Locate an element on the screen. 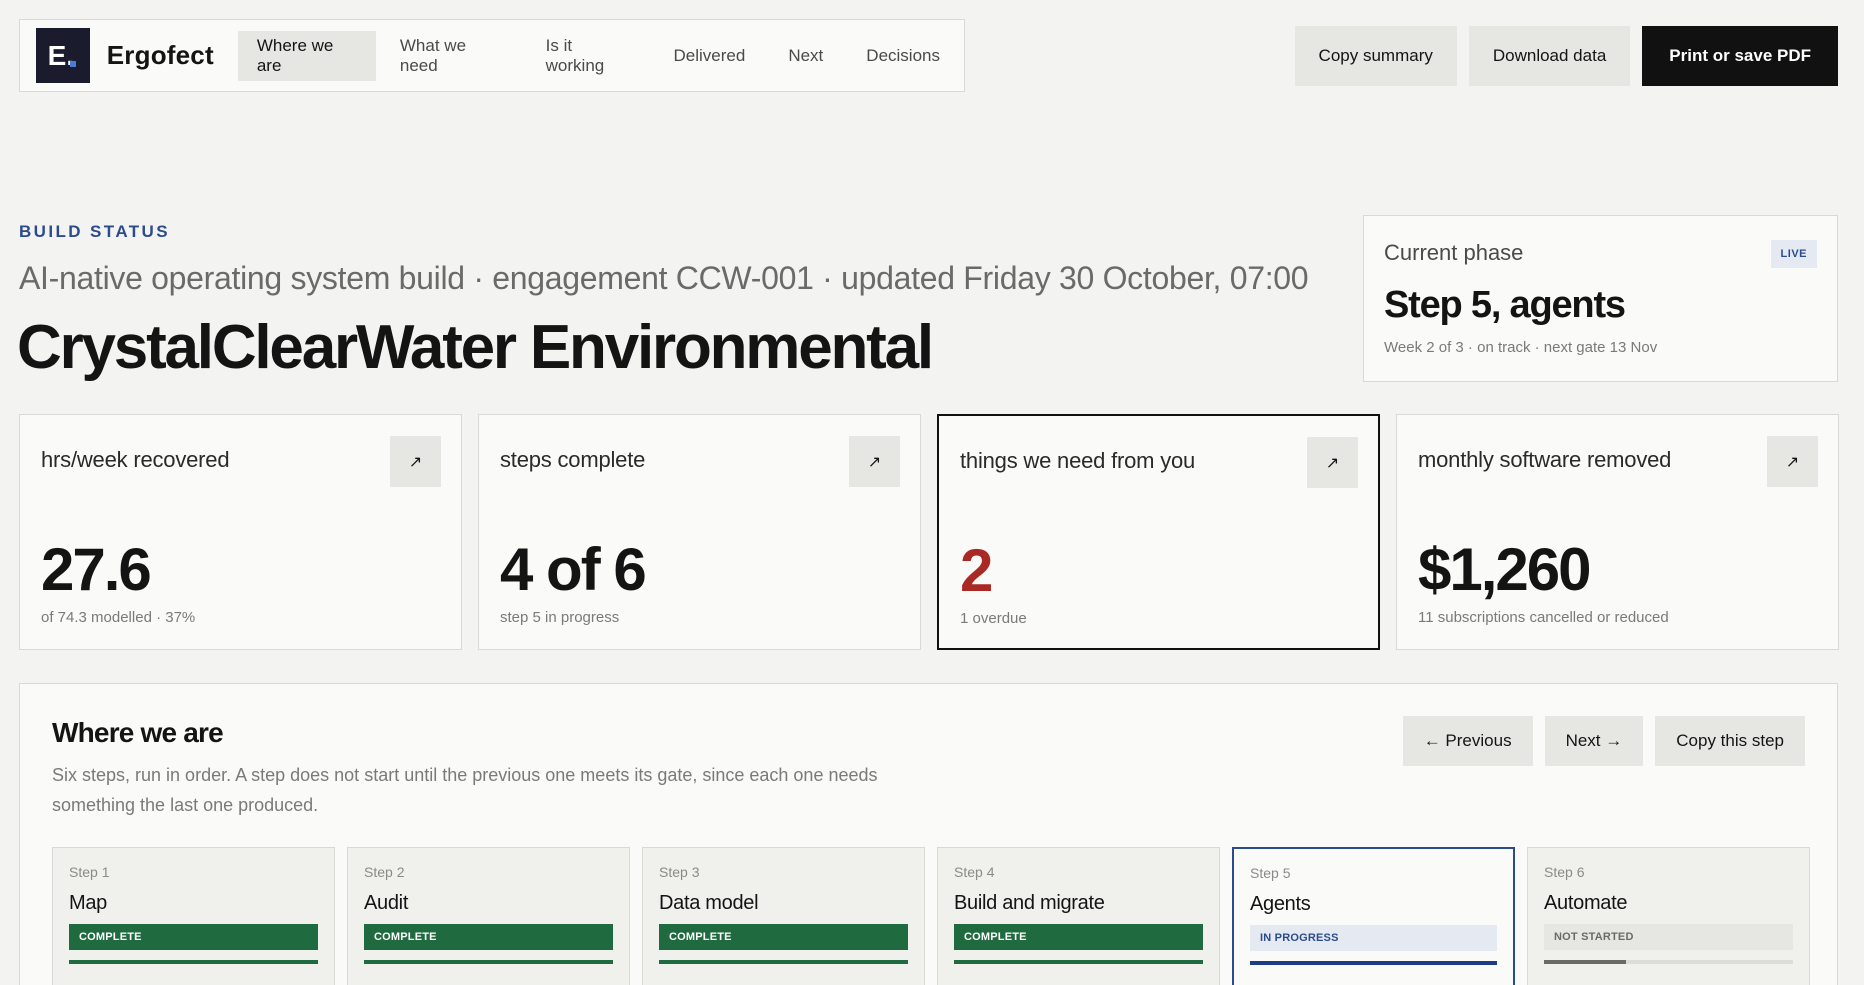 Image resolution: width=1864 pixels, height=985 pixels. nav-next: Next is located at coordinates (805, 56).